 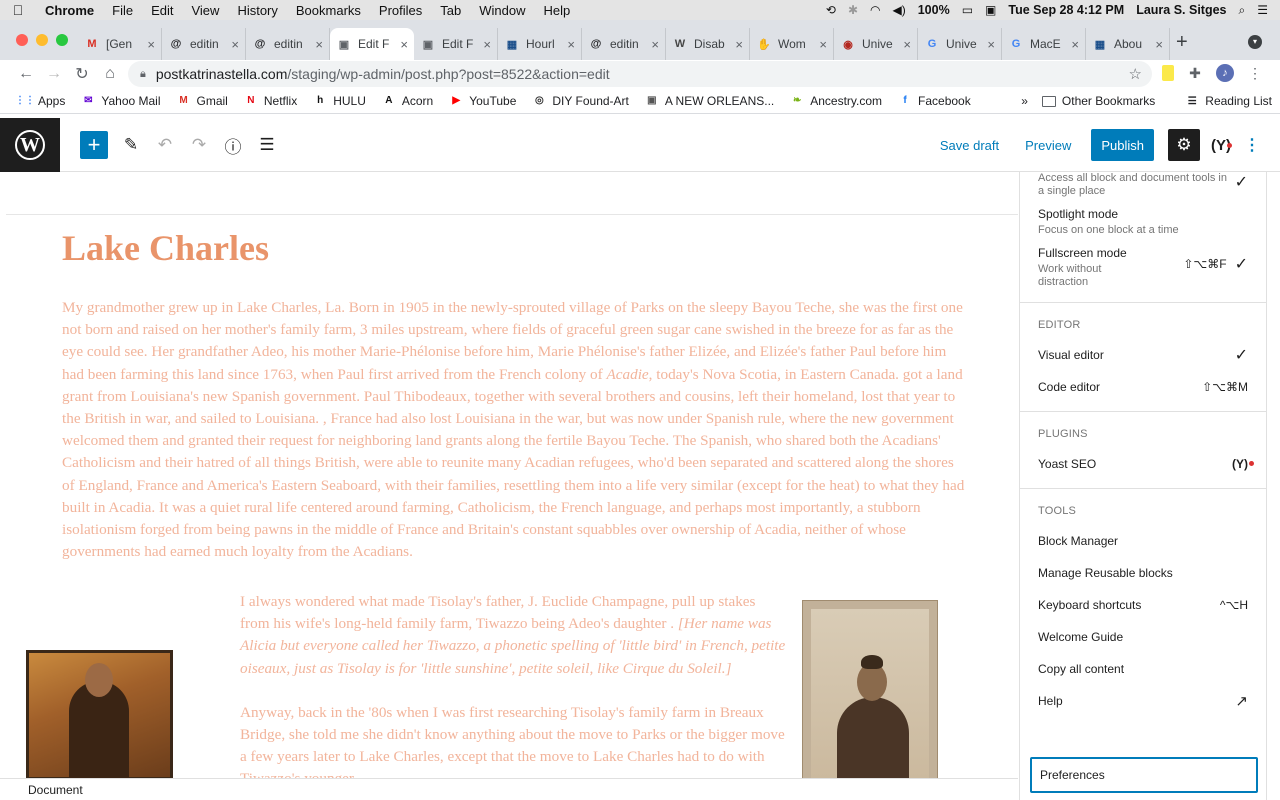 I want to click on wordpress-logo-icon: W, so click(x=30, y=145).